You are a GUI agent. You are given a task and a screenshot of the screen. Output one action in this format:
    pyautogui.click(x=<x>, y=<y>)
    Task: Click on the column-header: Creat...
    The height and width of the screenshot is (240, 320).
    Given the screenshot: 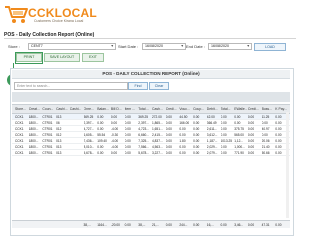 What is the action you would take?
    pyautogui.click(x=35, y=109)
    